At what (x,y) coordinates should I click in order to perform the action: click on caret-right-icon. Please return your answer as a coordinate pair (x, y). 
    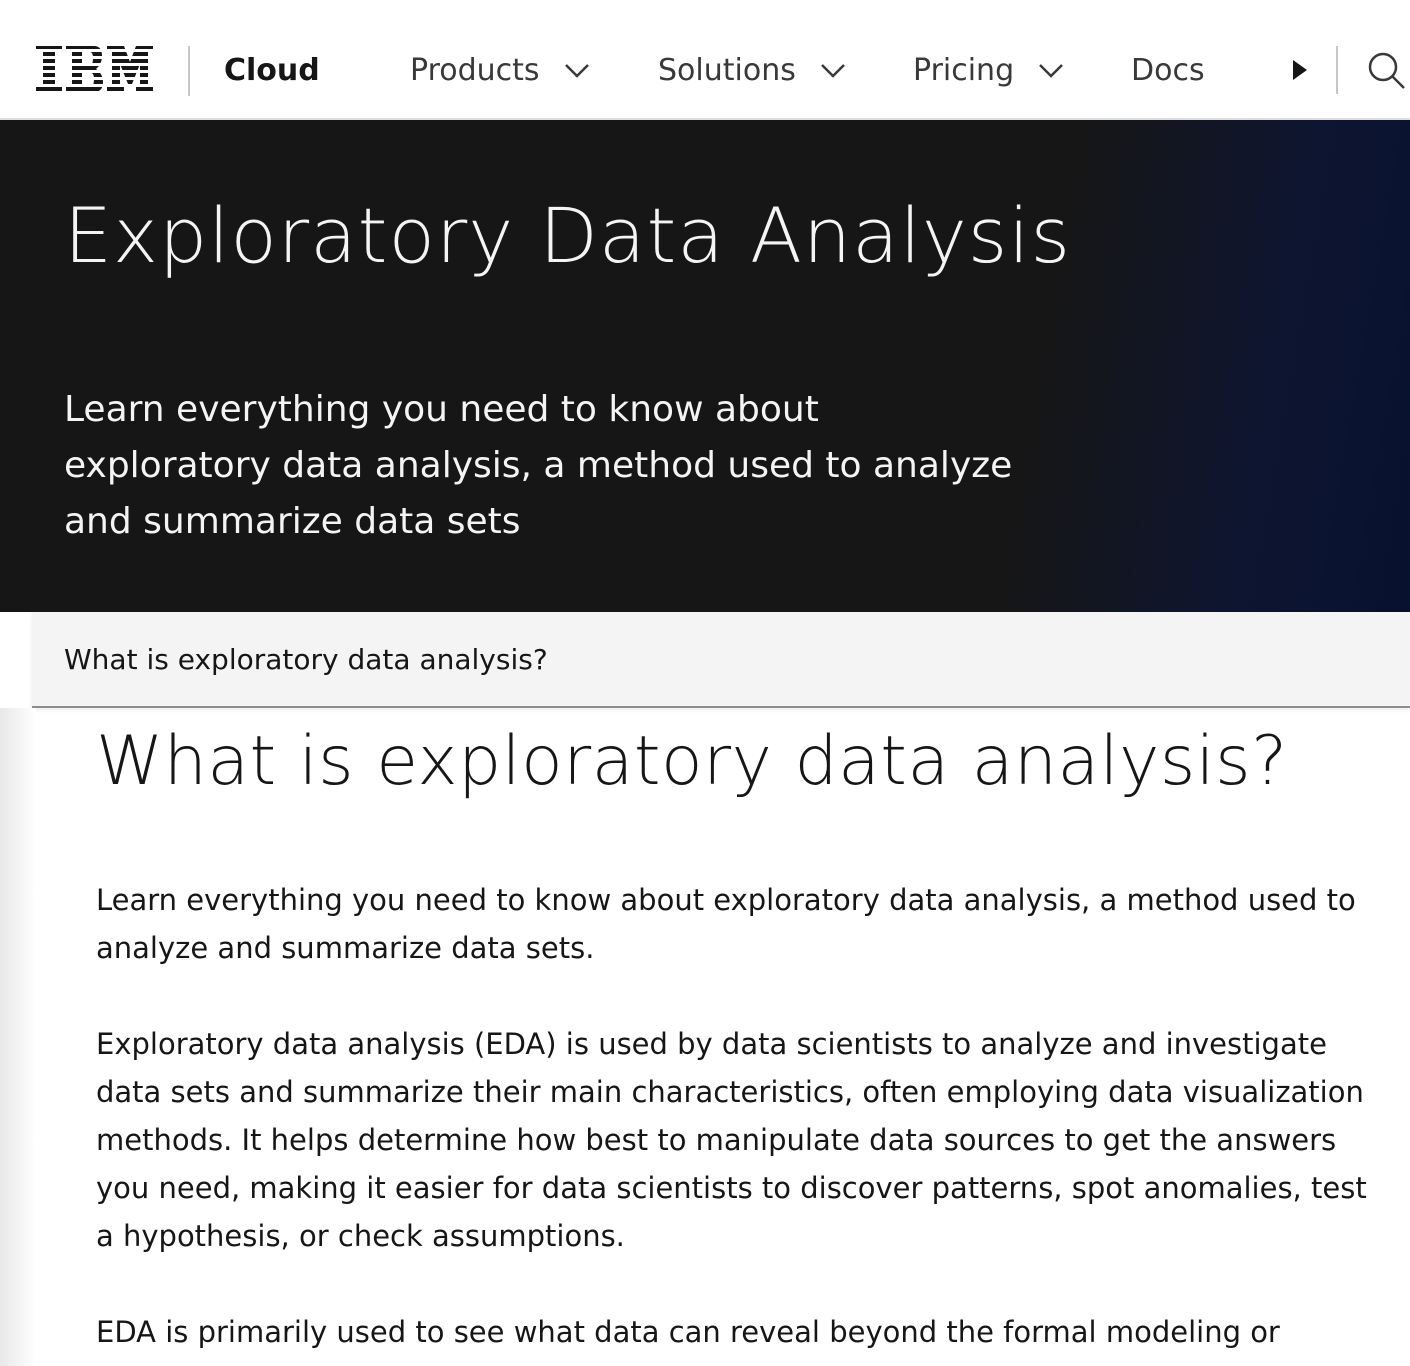
    Looking at the image, I should click on (1299, 70).